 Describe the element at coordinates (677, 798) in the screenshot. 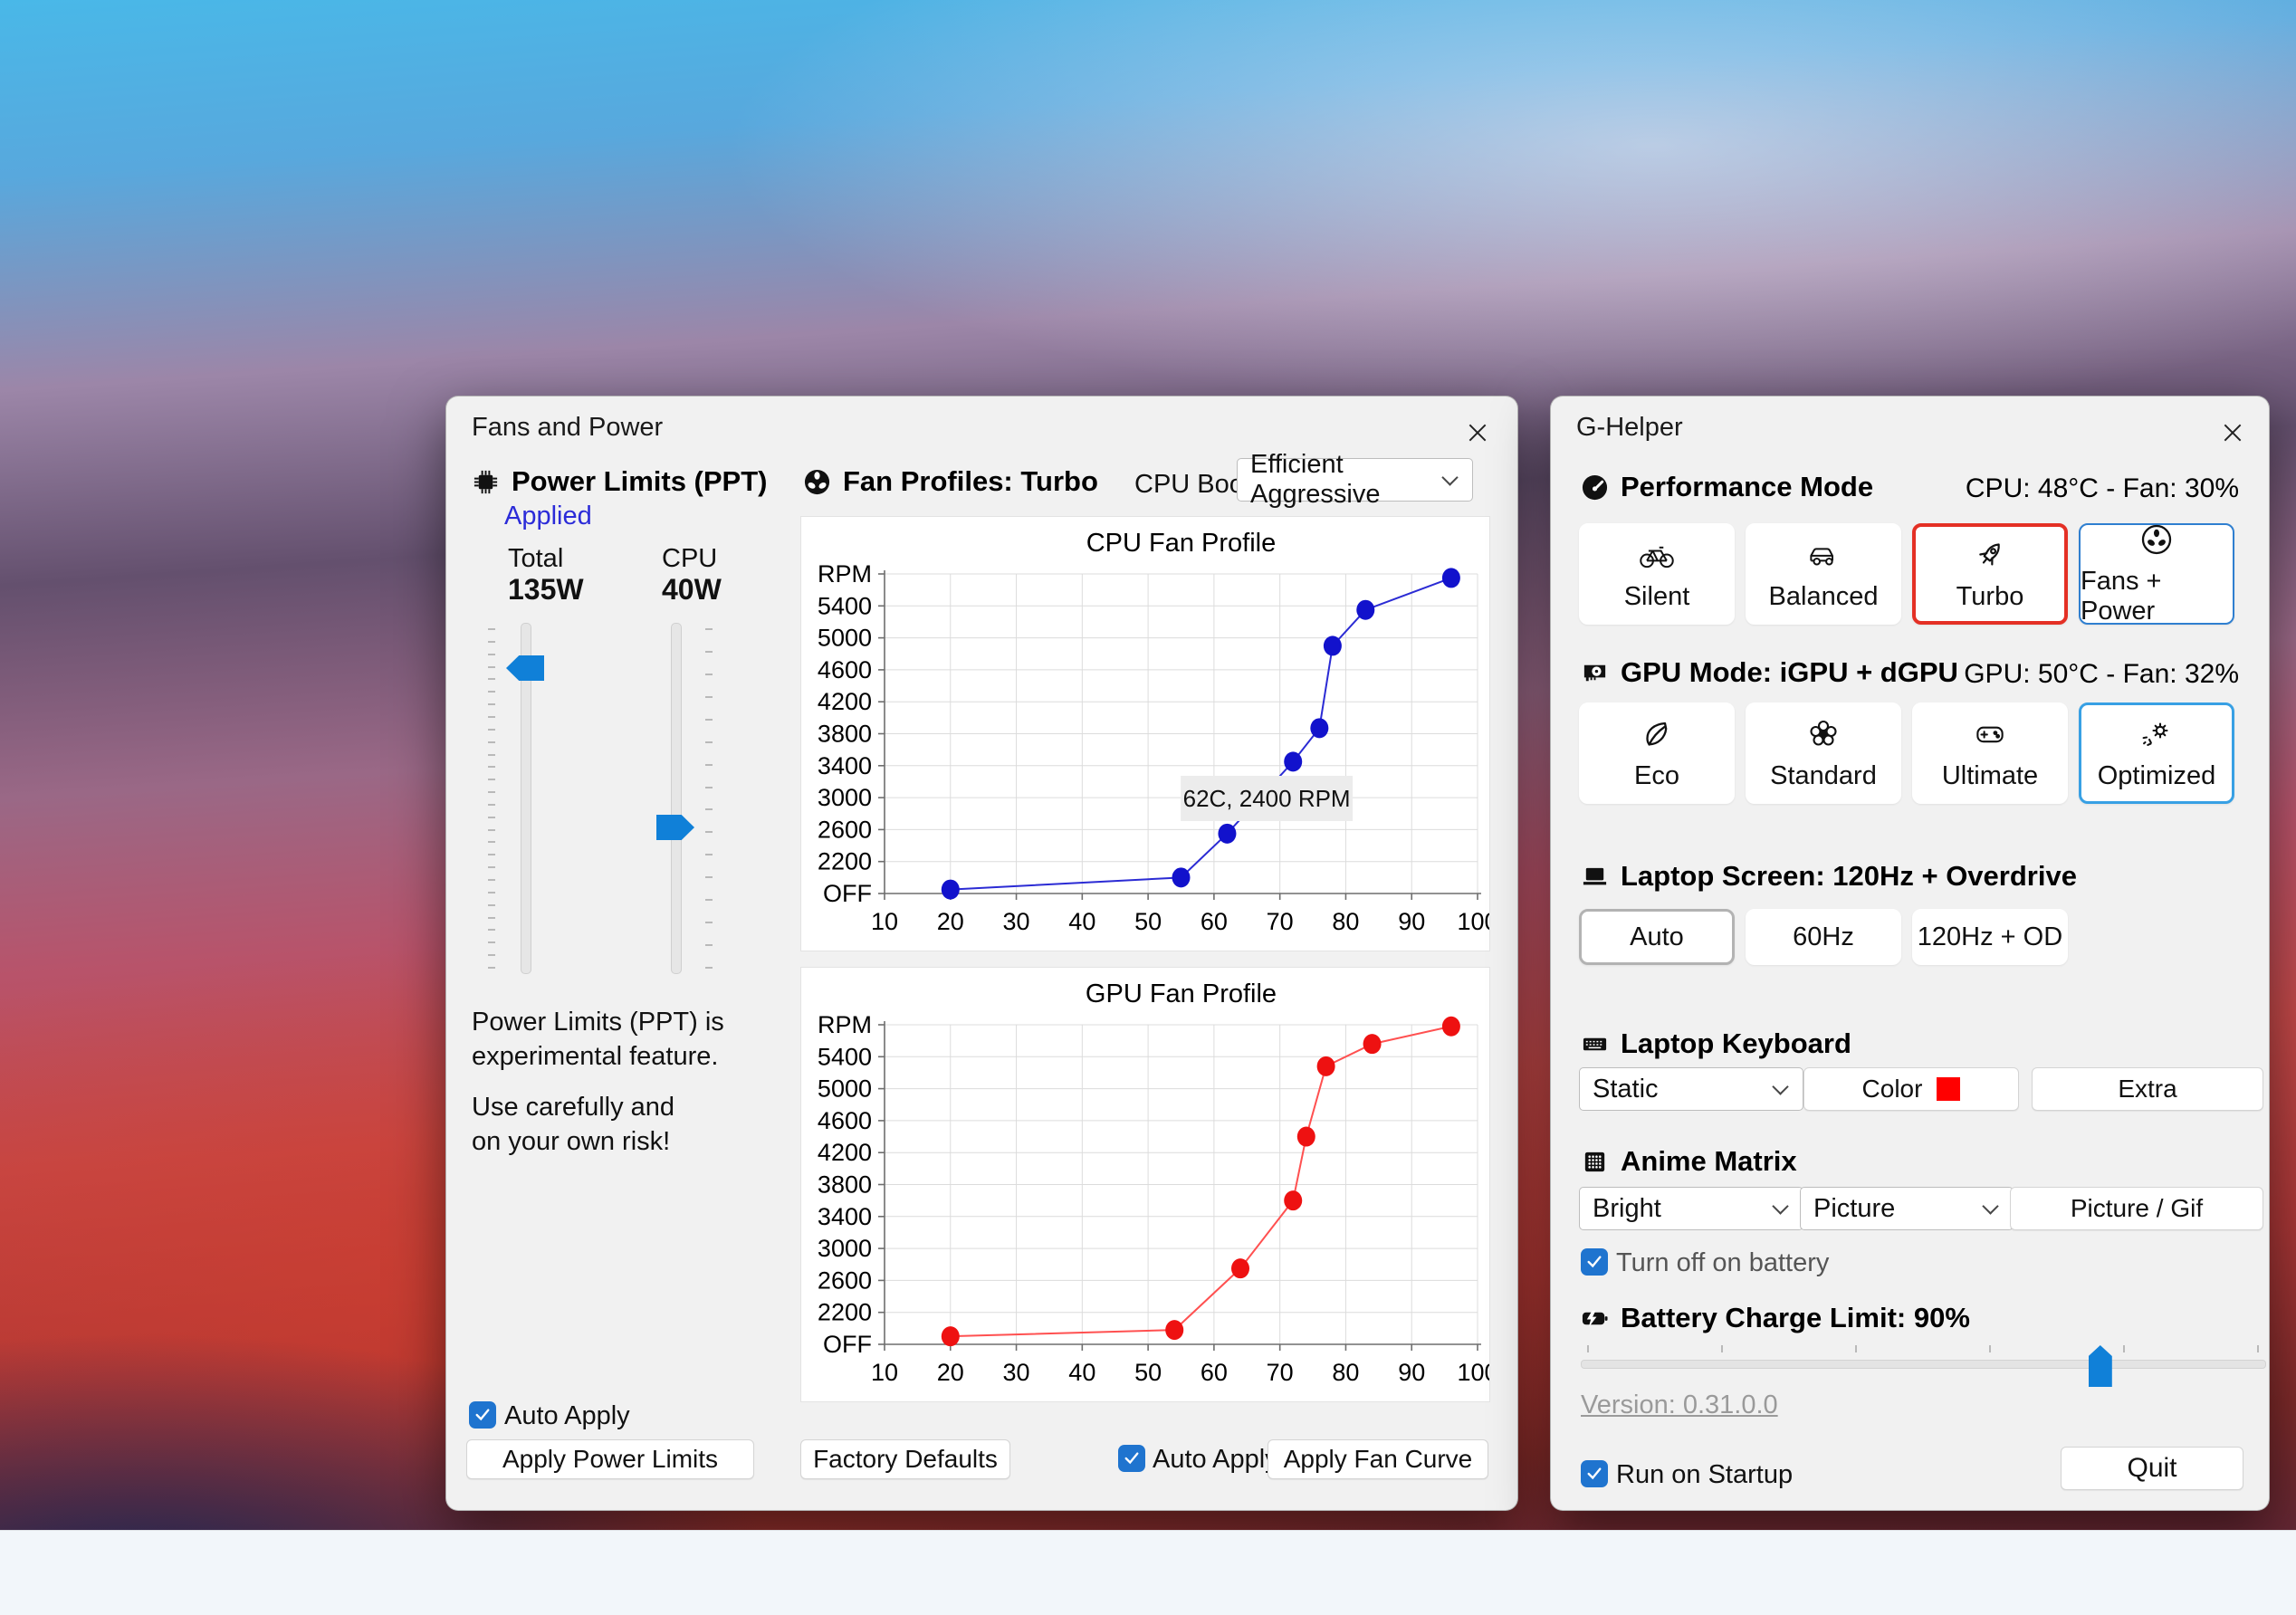

I see `slider-track` at that location.